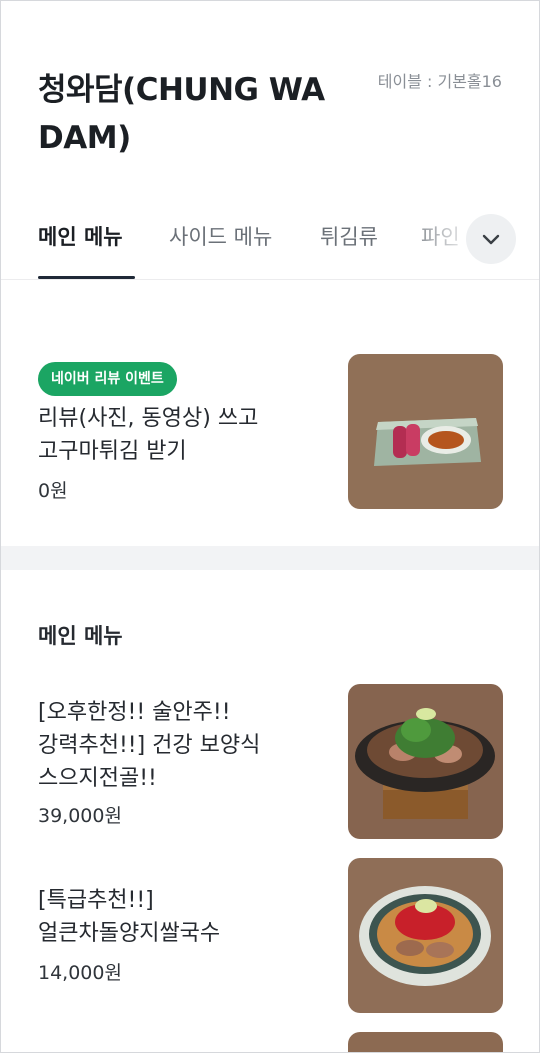  Describe the element at coordinates (80, 636) in the screenshot. I see `section-title: 메인 메뉴` at that location.